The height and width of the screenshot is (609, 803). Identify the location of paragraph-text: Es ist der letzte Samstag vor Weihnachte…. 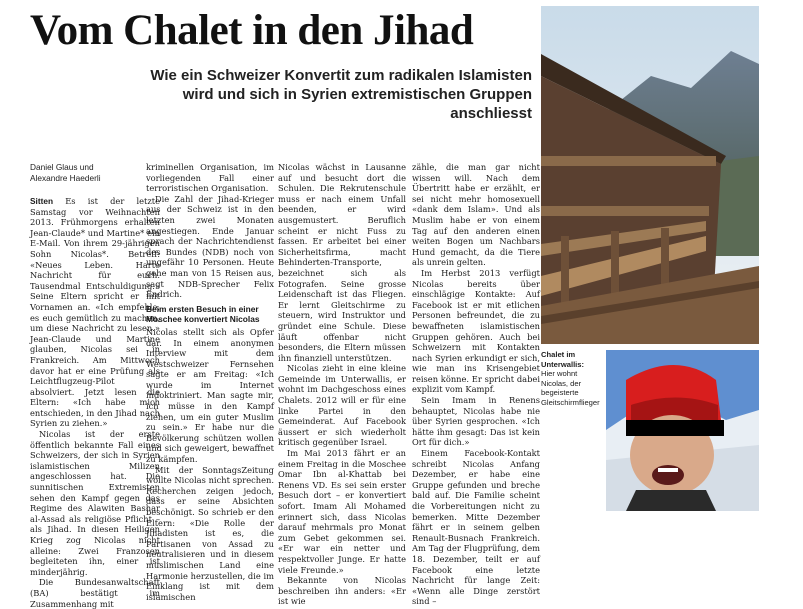
(95, 312).